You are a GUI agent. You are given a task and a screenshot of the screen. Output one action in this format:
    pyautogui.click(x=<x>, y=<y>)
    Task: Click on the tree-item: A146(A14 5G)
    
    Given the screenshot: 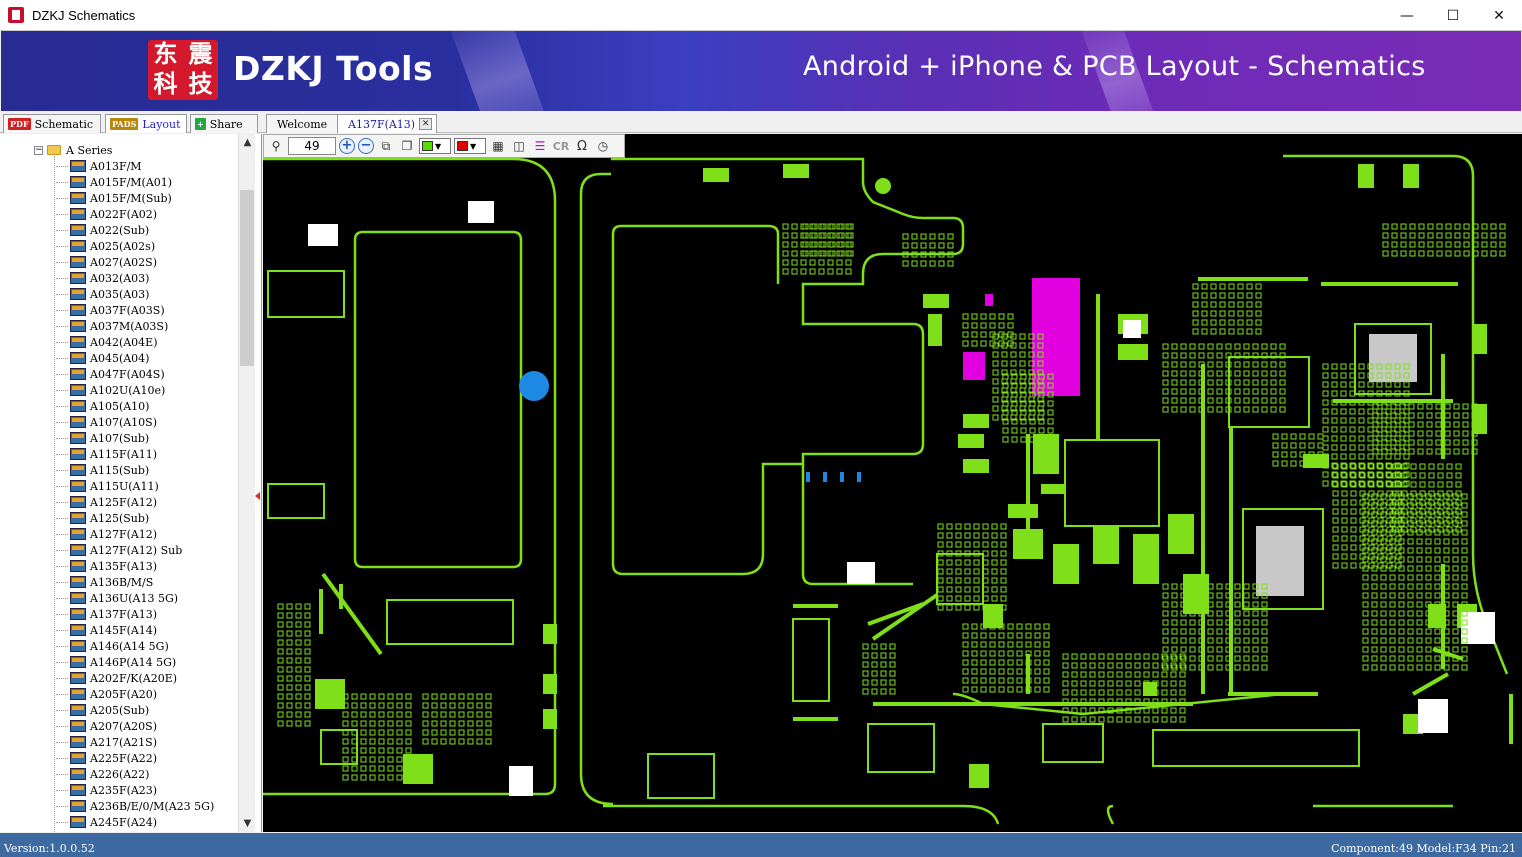 What is the action you would take?
    pyautogui.click(x=112, y=646)
    